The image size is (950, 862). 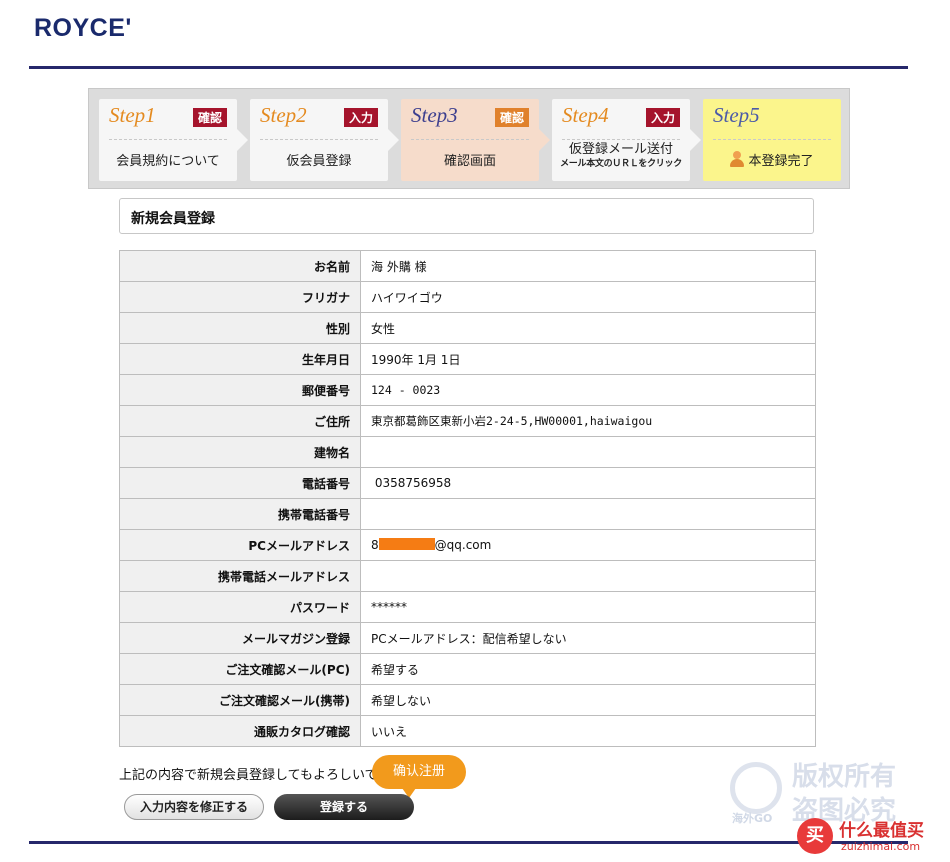 I want to click on table-row: 建物名, so click(x=467, y=452).